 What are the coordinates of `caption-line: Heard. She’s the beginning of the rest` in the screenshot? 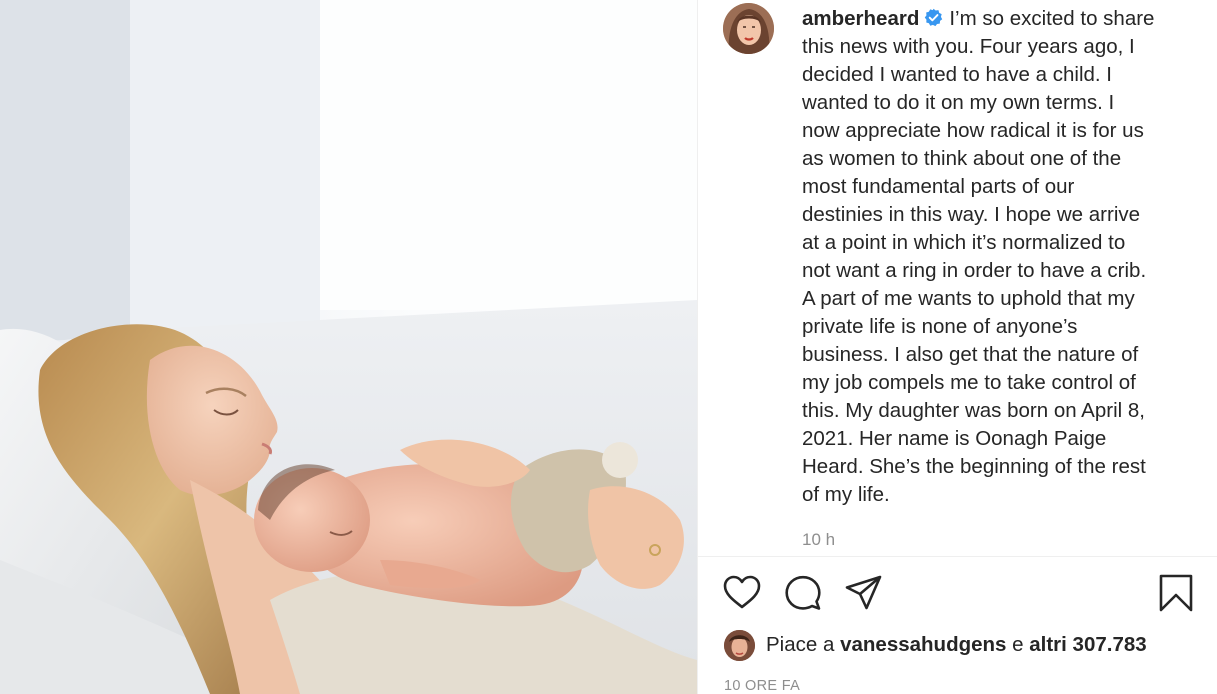 It's located at (974, 466).